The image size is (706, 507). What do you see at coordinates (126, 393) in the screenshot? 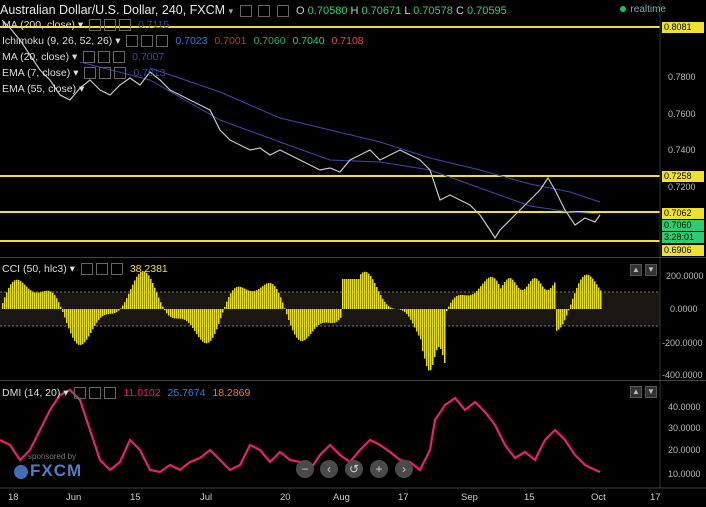
I see `dmi-legend: DMI (14, 20) ▾ 11.0102 25.7674 18.2869` at bounding box center [126, 393].